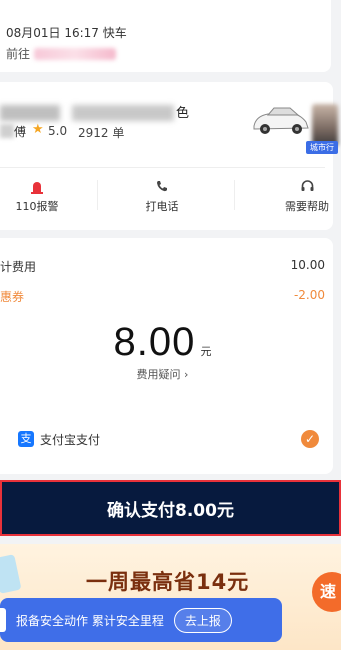  What do you see at coordinates (165, 36) in the screenshot?
I see `trip-card: 08月01日 16:17 快车 前往` at bounding box center [165, 36].